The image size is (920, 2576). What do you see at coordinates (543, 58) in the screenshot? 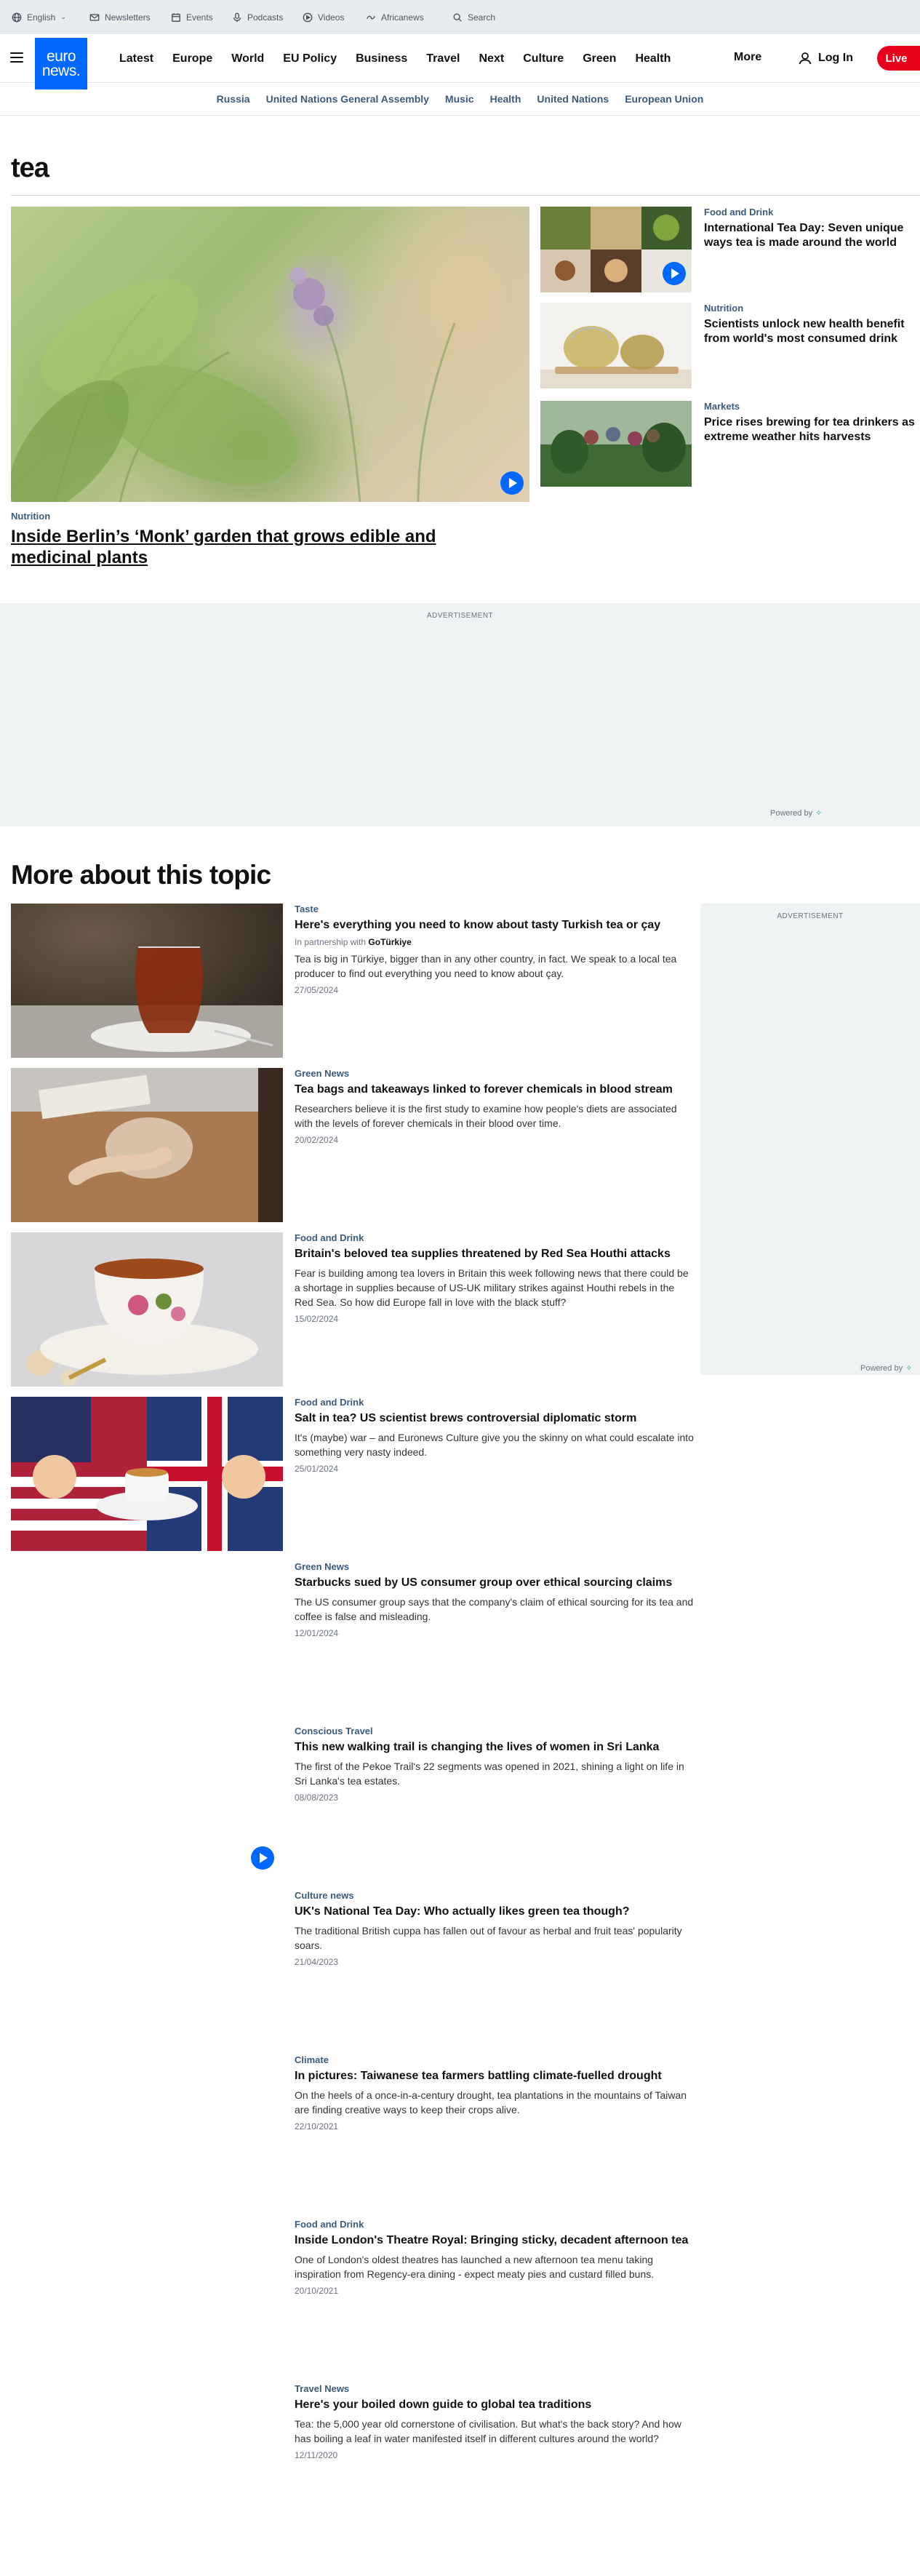
I see `nav-culture: Culture` at bounding box center [543, 58].